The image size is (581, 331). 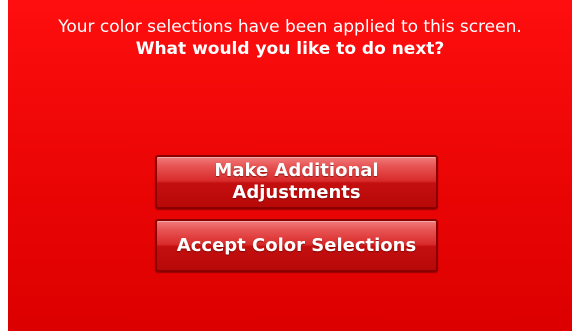 I want to click on make-additional-adjustments-button: Make Additional Adjustments, so click(x=296, y=182).